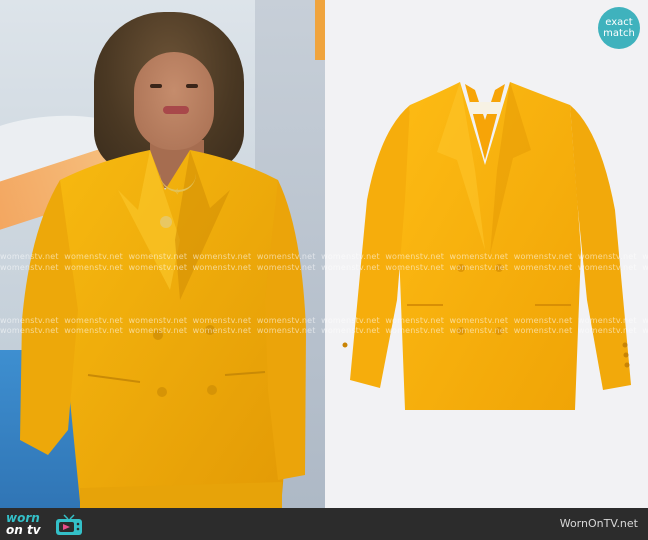 This screenshot has height=540, width=648. What do you see at coordinates (176, 110) in the screenshot?
I see `person-lips` at bounding box center [176, 110].